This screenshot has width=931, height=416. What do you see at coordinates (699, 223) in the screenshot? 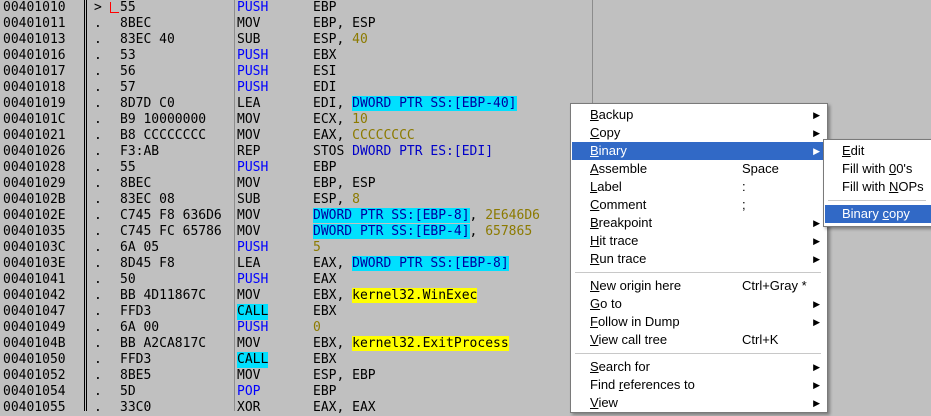
I see `menu-item-breakpoint: Breakpoint ▶` at bounding box center [699, 223].